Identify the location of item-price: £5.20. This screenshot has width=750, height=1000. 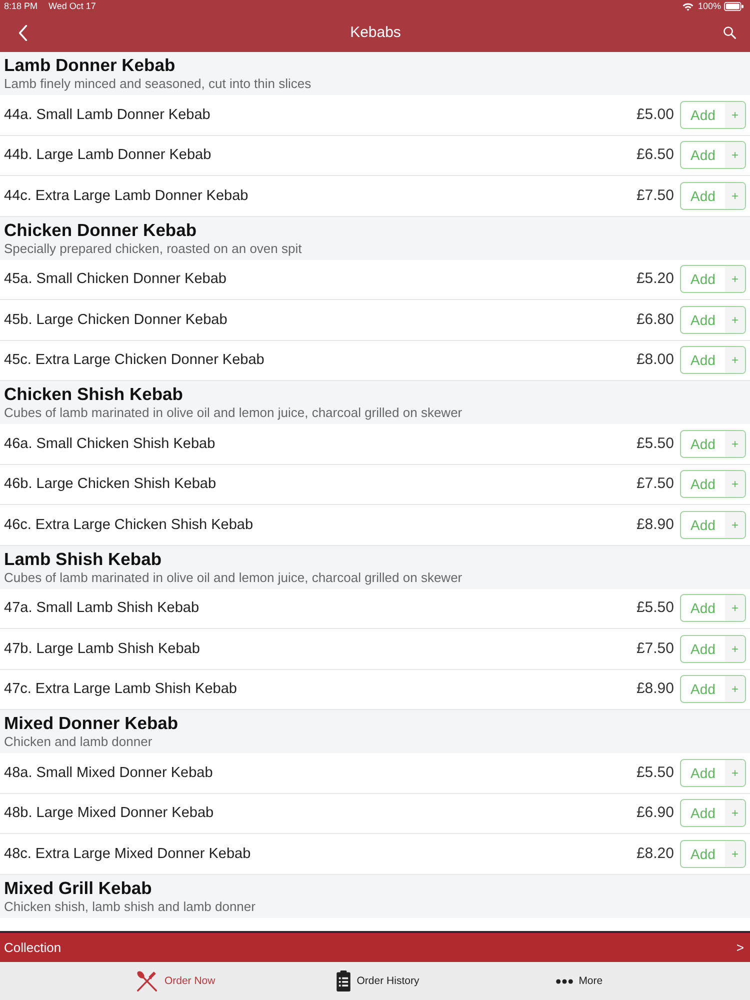
(655, 279).